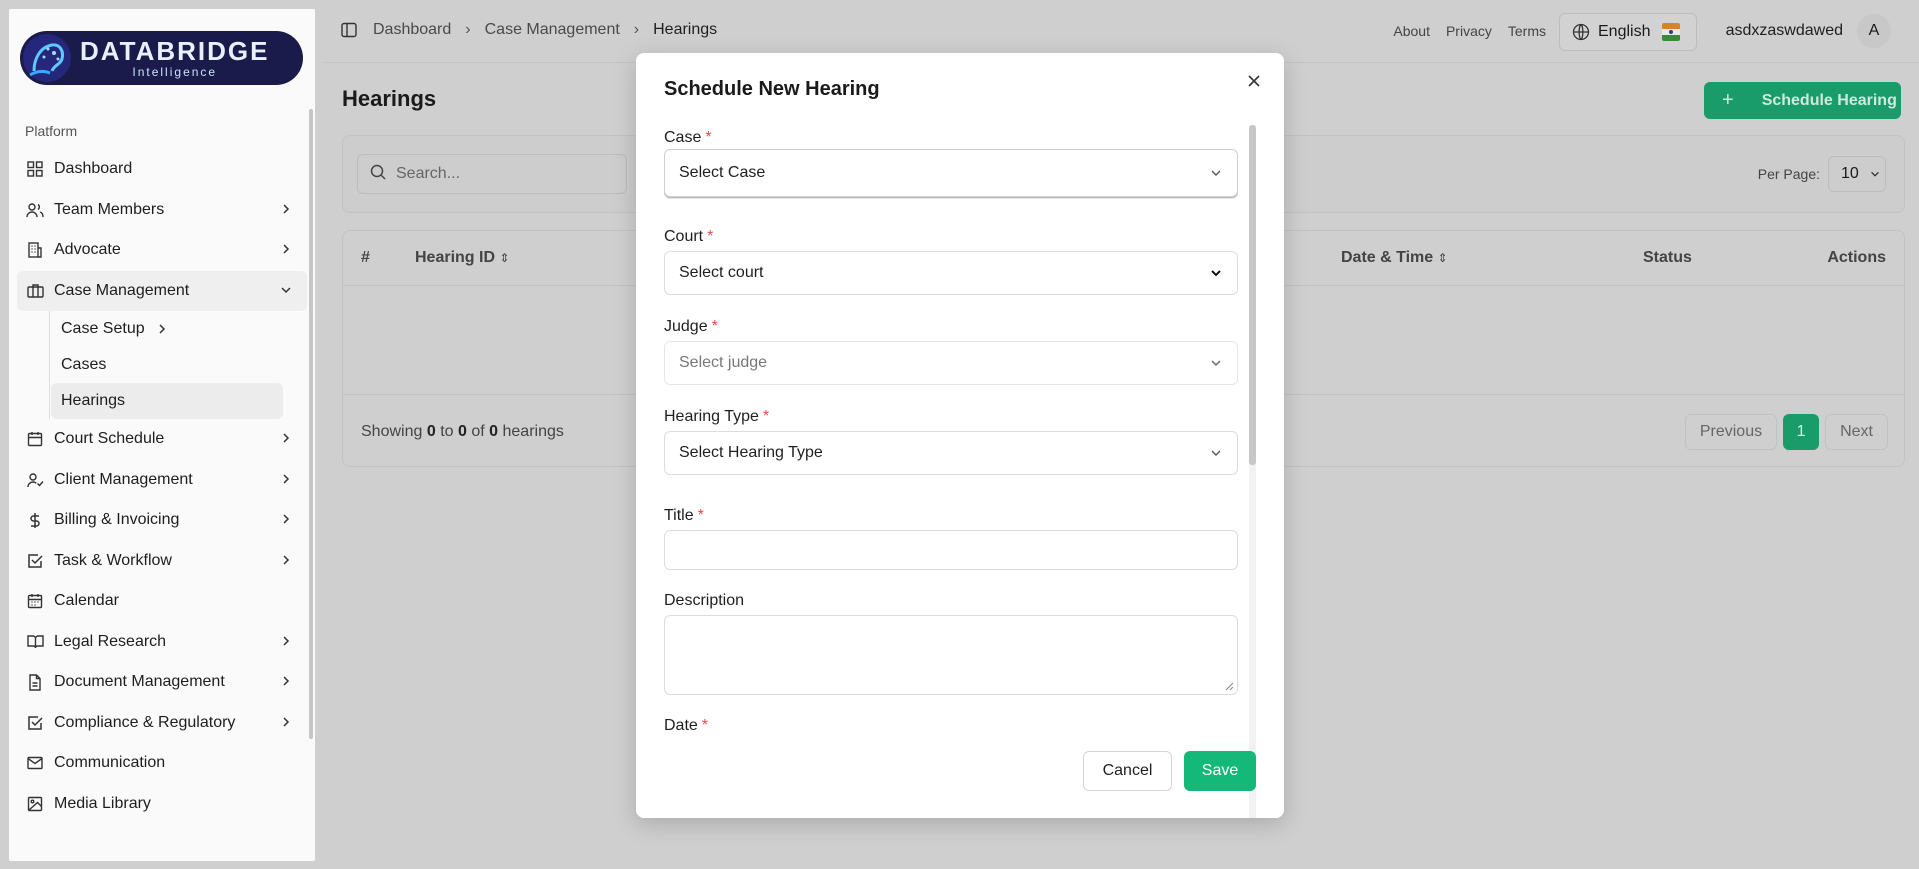  I want to click on showing-of-word: of, so click(478, 431).